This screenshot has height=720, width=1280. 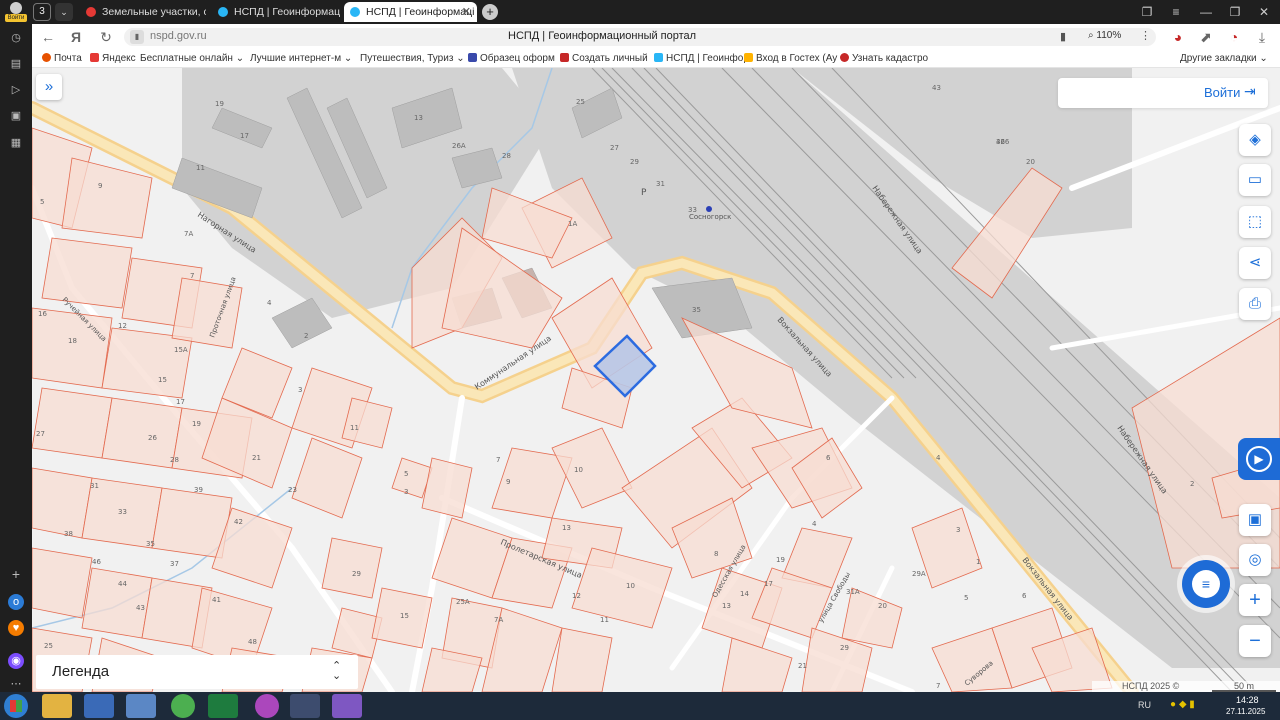 What do you see at coordinates (305, 706) in the screenshot?
I see `taskbar-yandex-icon` at bounding box center [305, 706].